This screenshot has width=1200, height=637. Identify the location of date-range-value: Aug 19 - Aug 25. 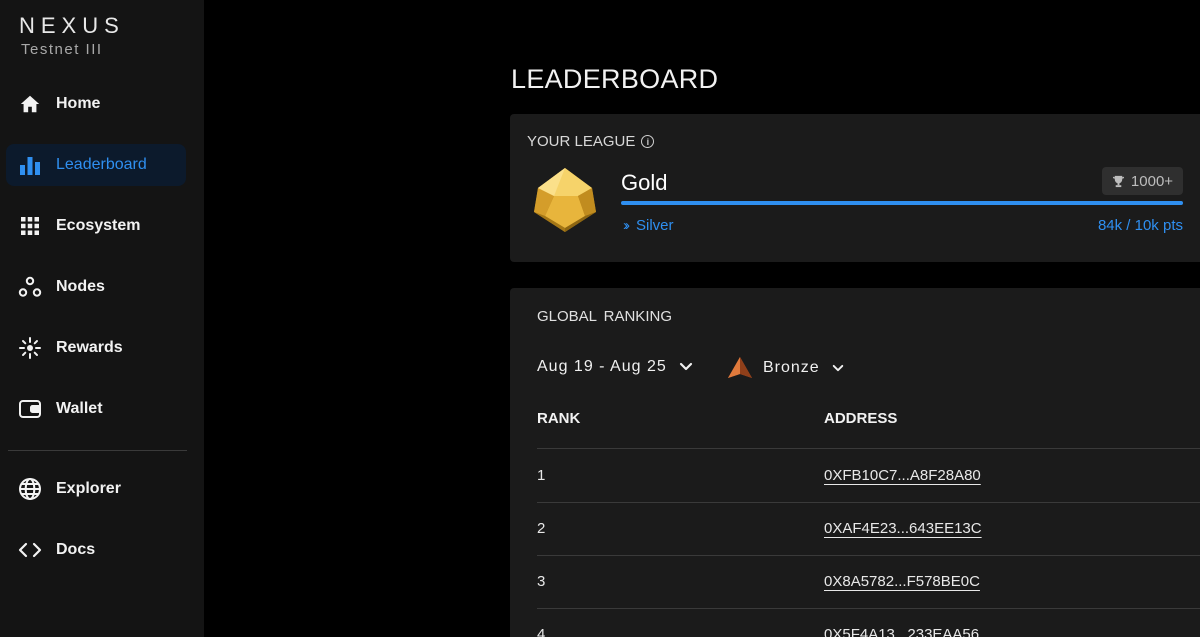
(602, 366).